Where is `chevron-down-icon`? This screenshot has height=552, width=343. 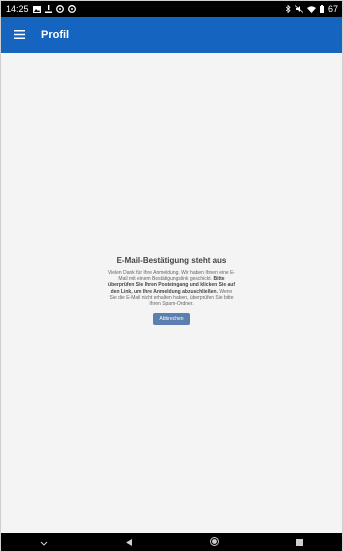 chevron-down-icon is located at coordinates (44, 542).